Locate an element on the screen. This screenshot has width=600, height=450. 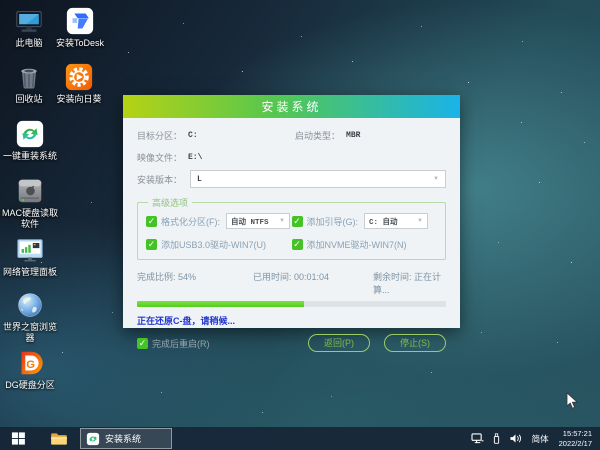
desktop-icon-one-key-reinstall: 一键重装系统 is located at coordinates (30, 140).